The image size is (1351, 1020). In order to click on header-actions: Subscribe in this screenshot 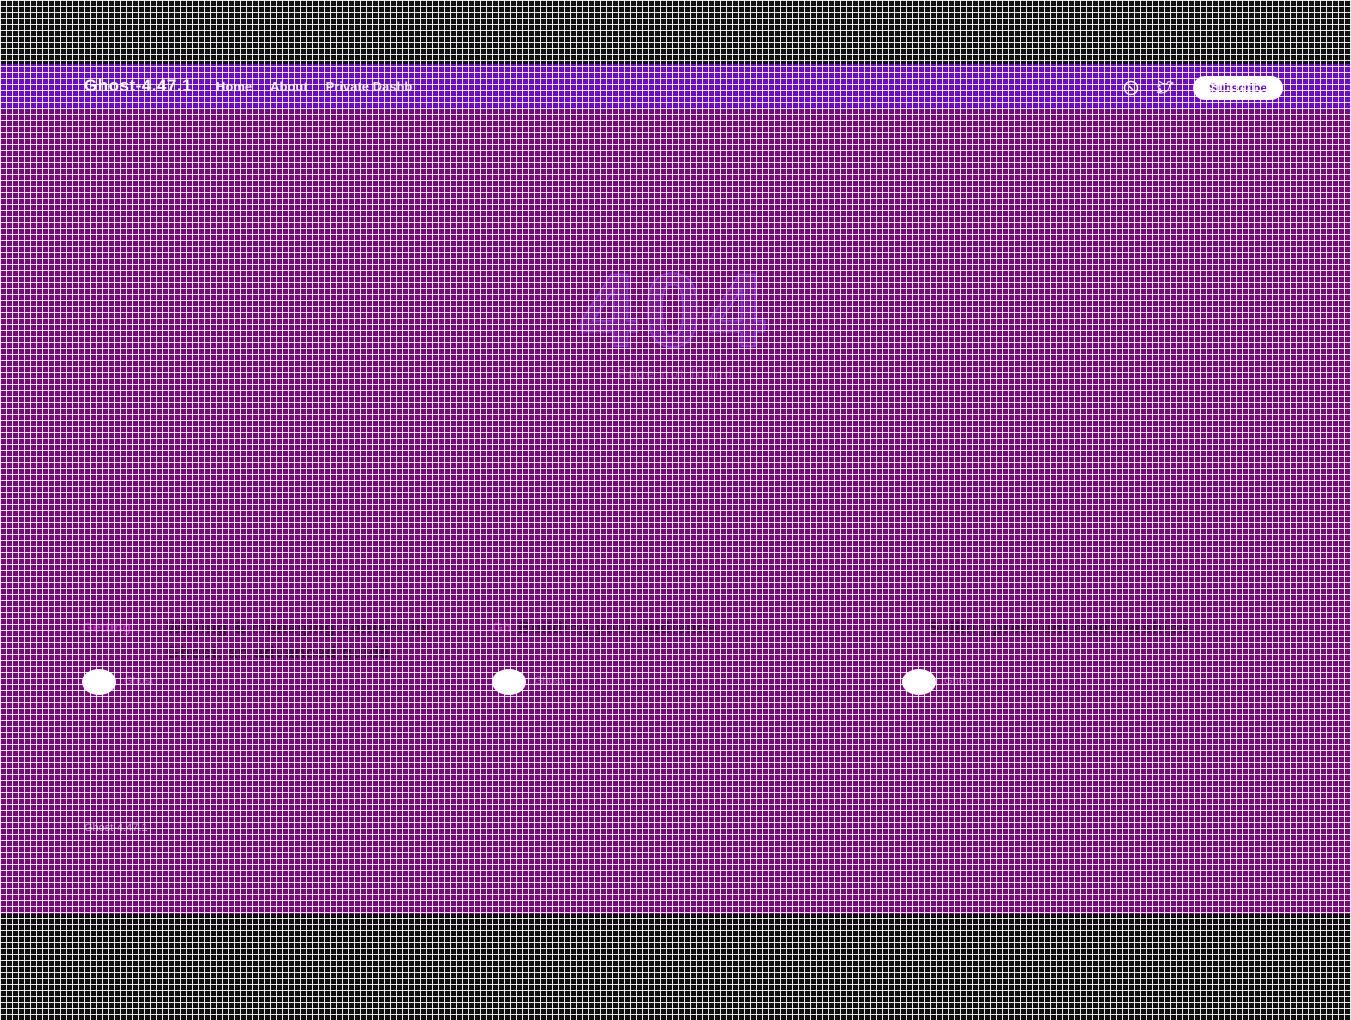, I will do `click(1202, 88)`.